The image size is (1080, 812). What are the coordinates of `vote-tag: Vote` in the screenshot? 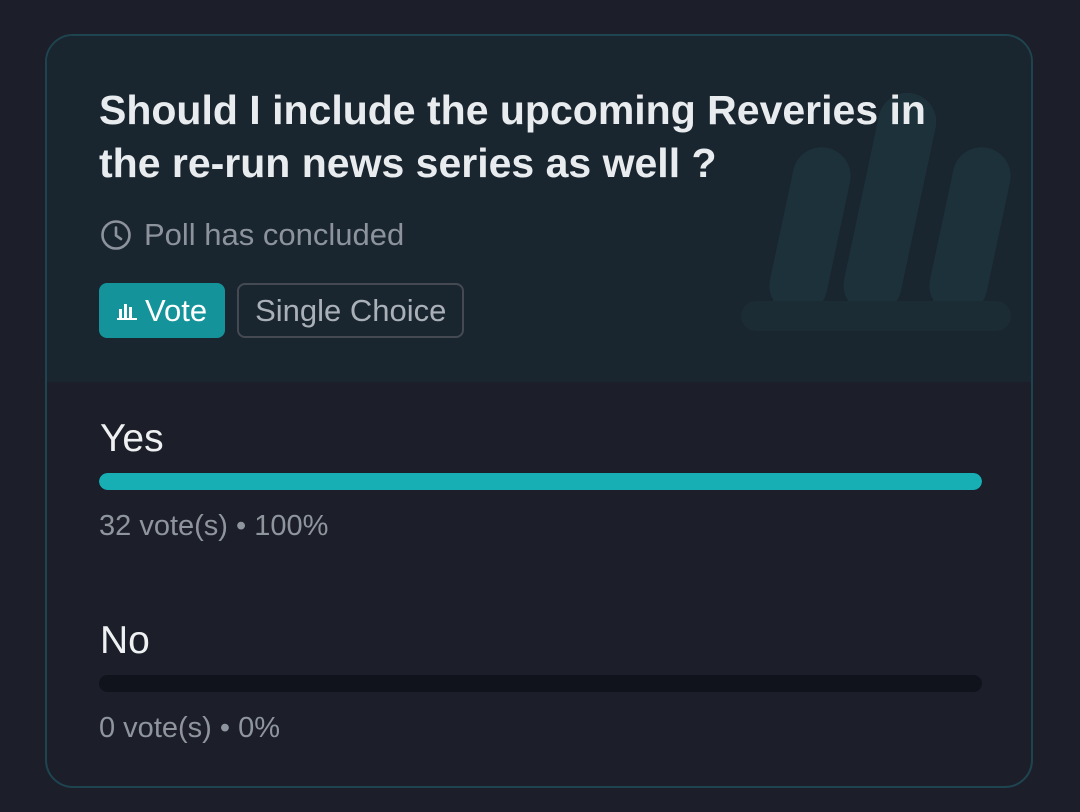 It's located at (162, 310).